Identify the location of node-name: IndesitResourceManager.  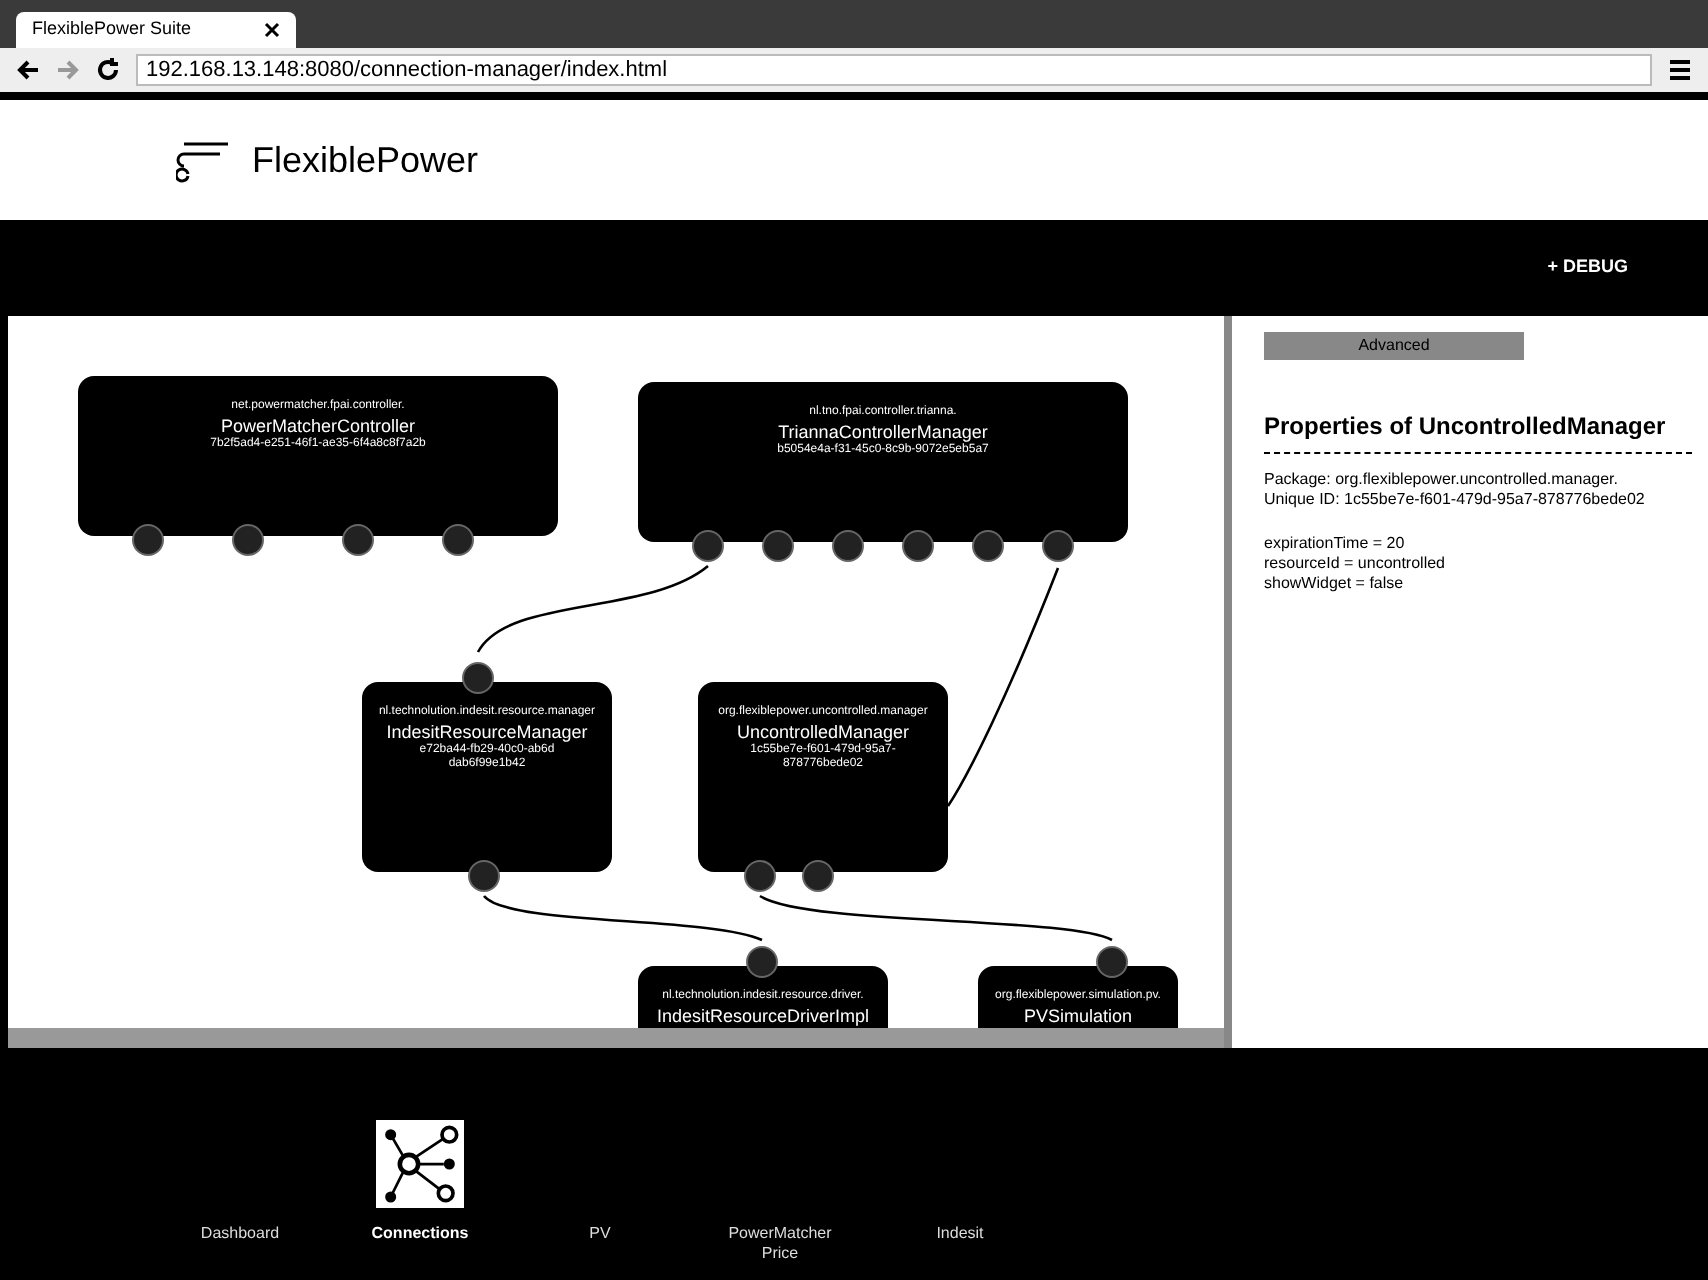
(487, 732).